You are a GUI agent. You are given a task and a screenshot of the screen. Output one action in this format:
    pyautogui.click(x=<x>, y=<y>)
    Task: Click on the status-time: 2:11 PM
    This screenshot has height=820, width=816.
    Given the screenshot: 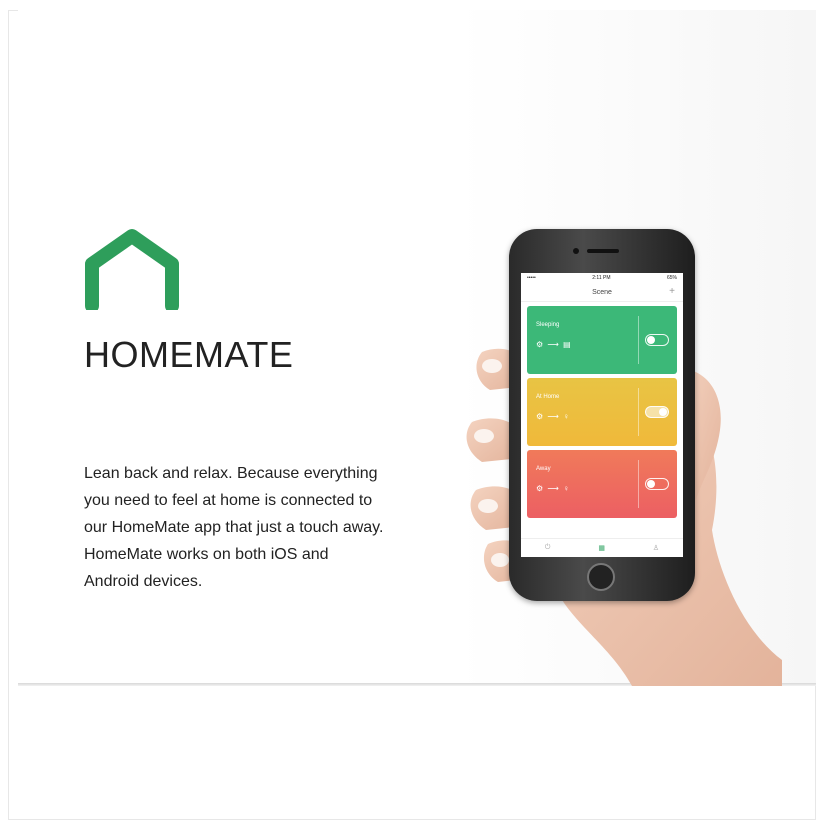 What is the action you would take?
    pyautogui.click(x=601, y=278)
    